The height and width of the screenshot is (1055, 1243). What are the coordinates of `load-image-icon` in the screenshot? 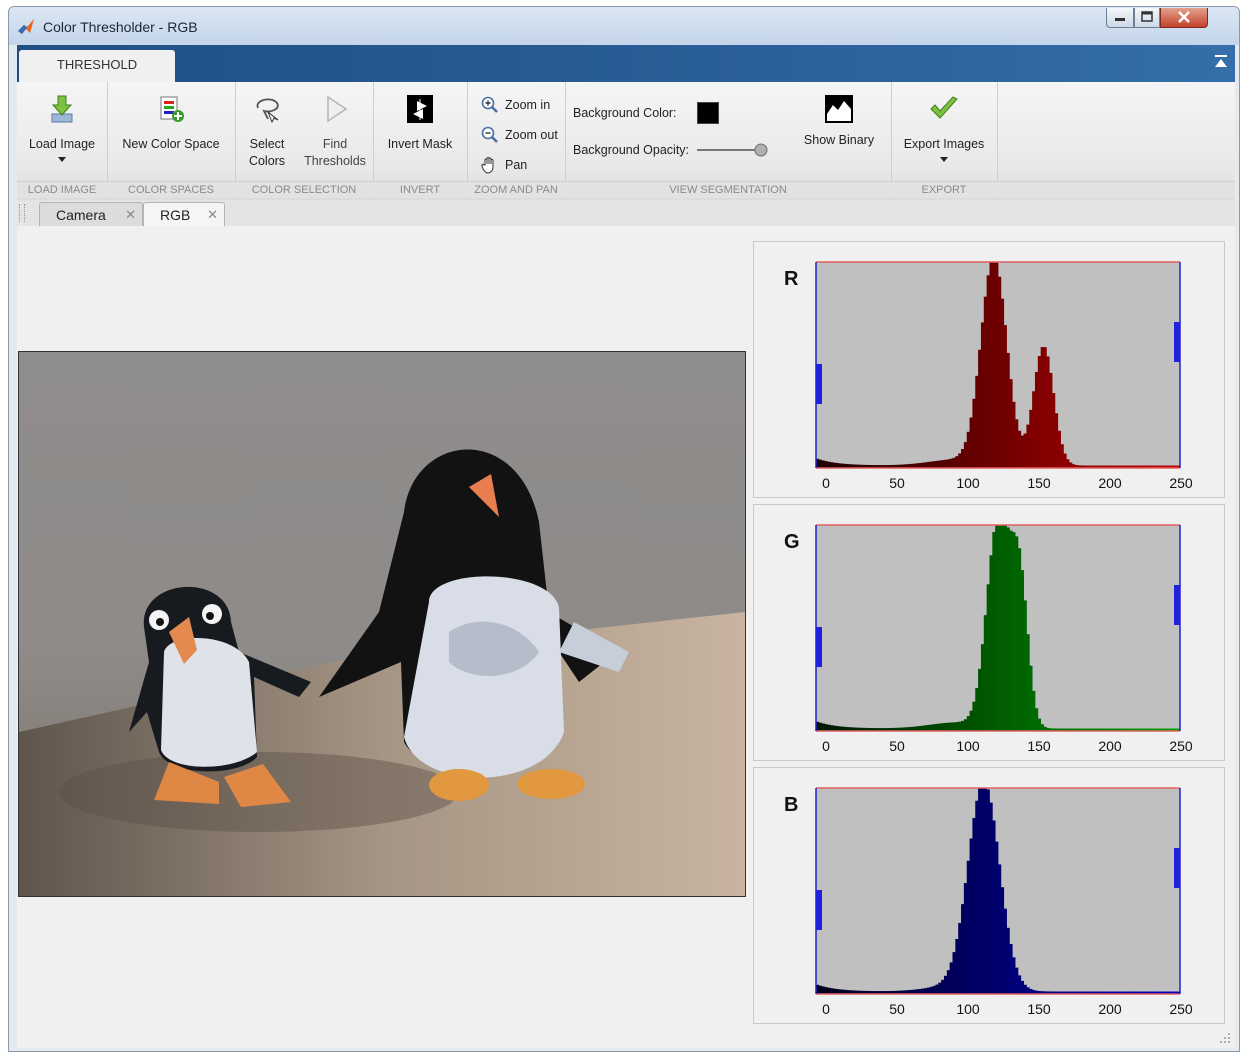 It's located at (62, 109).